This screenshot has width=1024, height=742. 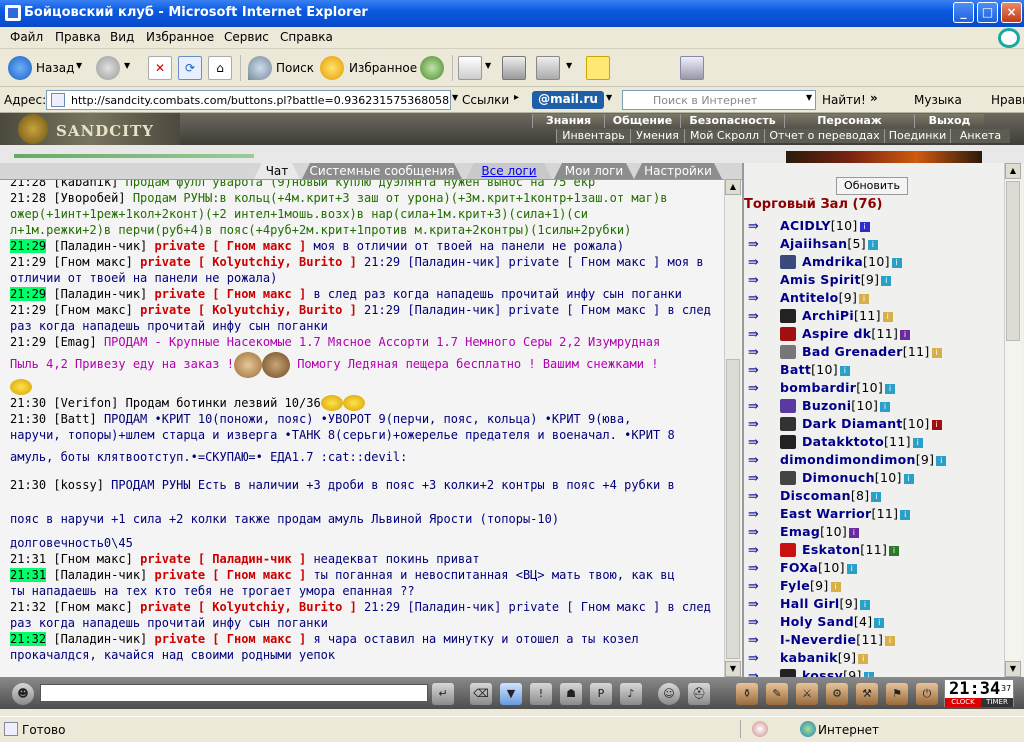 I want to click on chat-private-recipients: private [ Kolyutchiy, Burito ], so click(x=248, y=607).